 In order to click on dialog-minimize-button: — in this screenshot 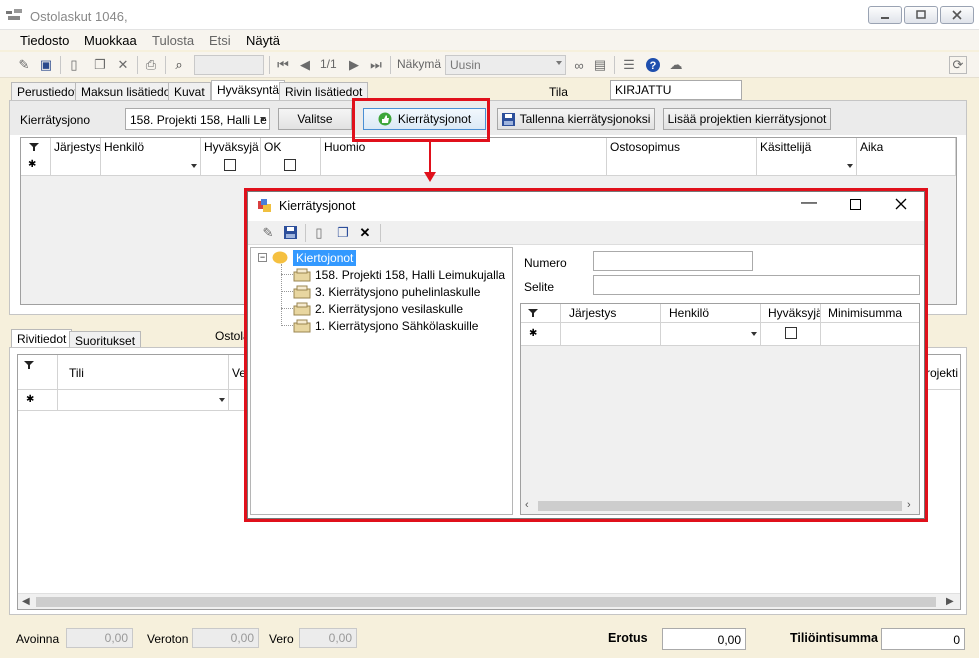, I will do `click(809, 203)`.